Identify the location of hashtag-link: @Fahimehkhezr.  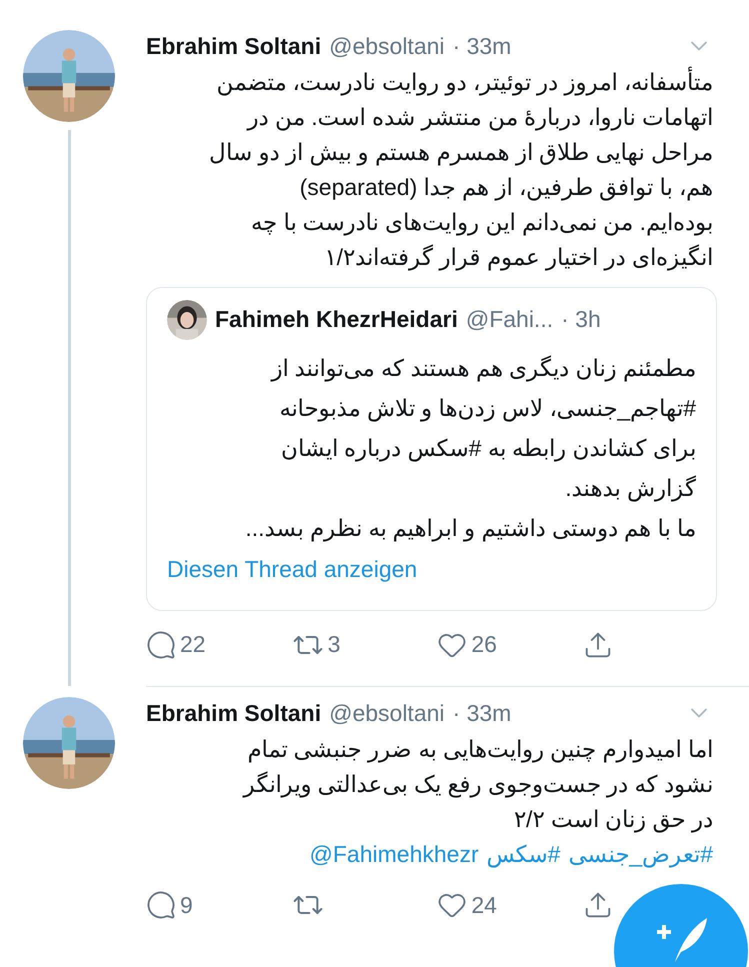
(394, 854).